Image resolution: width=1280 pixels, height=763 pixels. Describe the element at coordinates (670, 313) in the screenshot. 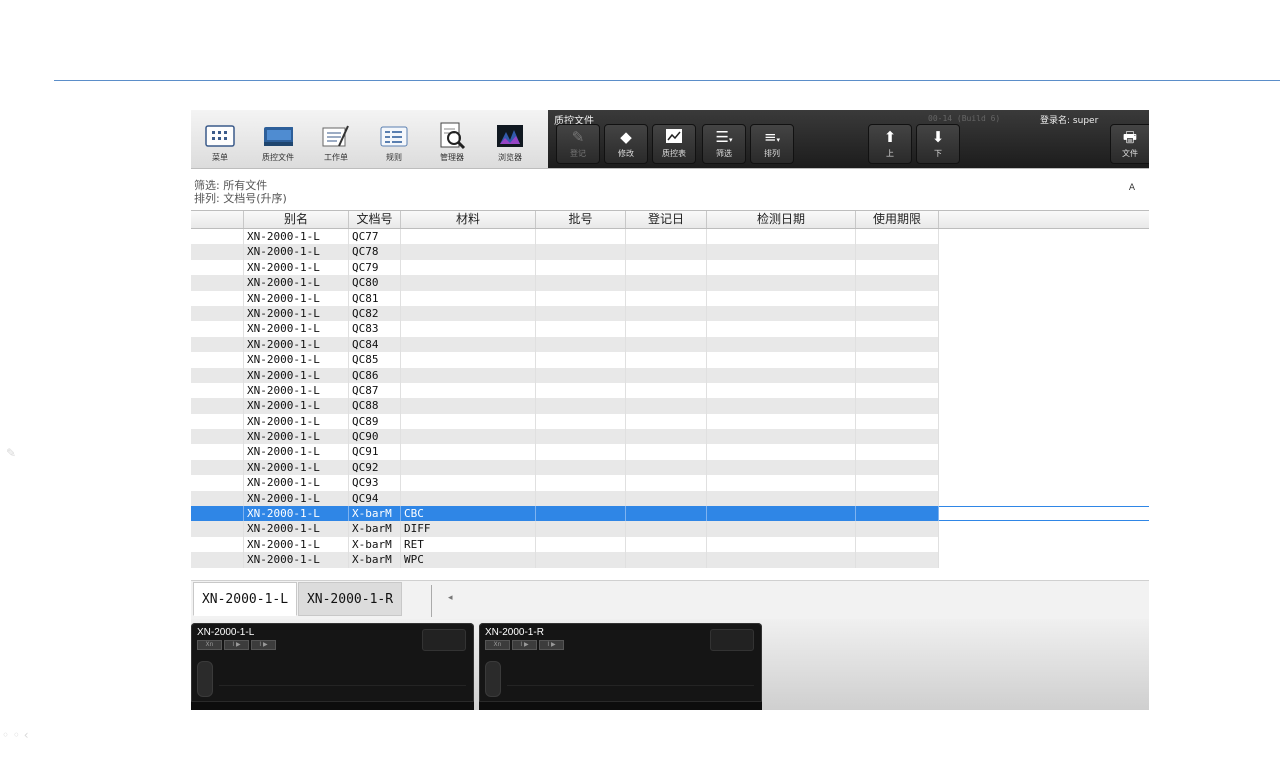

I see `table-row: XN-2000-1-L QC82` at that location.